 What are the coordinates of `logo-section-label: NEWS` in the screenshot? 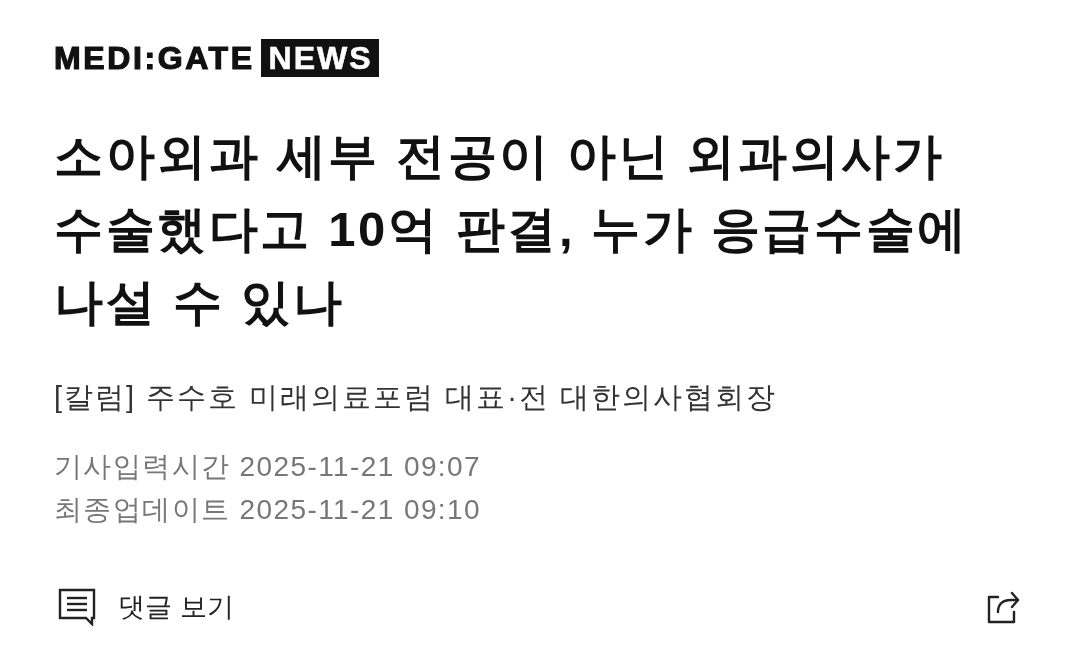 It's located at (319, 58).